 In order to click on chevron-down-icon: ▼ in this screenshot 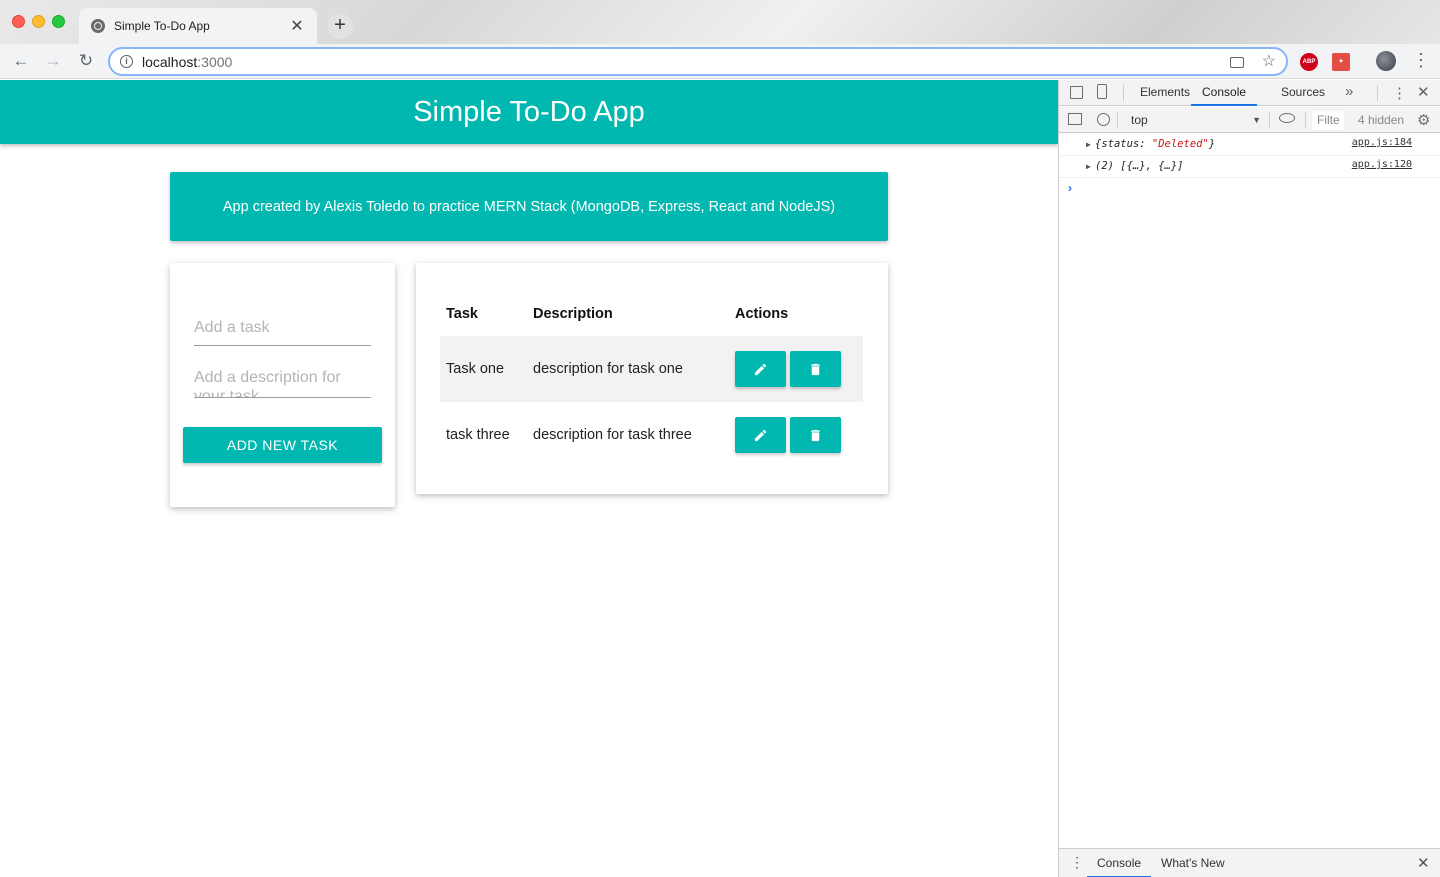, I will do `click(1256, 120)`.